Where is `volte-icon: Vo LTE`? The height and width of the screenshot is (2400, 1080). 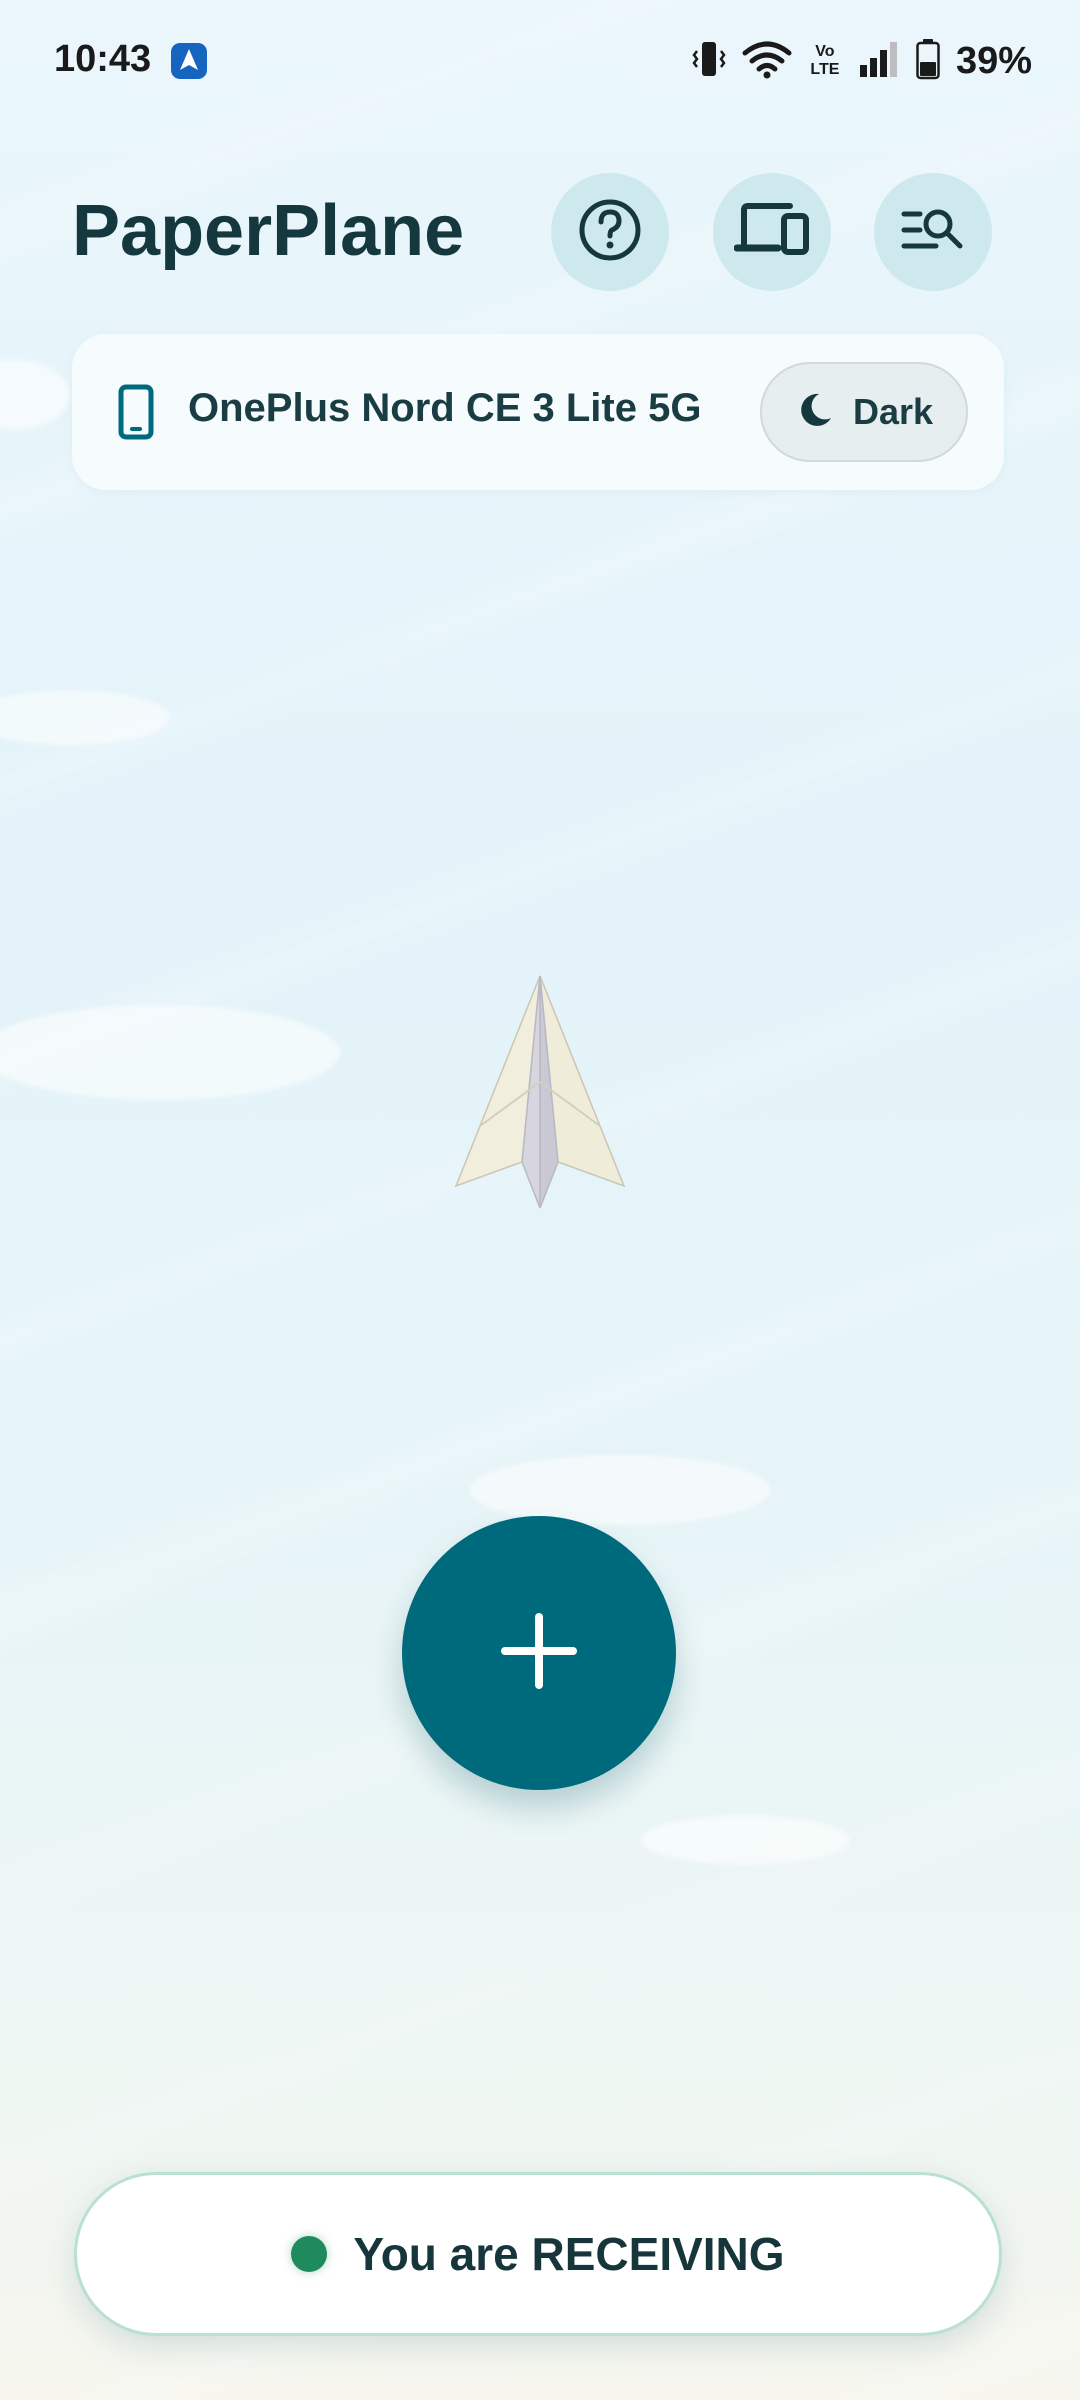 volte-icon: Vo LTE is located at coordinates (825, 60).